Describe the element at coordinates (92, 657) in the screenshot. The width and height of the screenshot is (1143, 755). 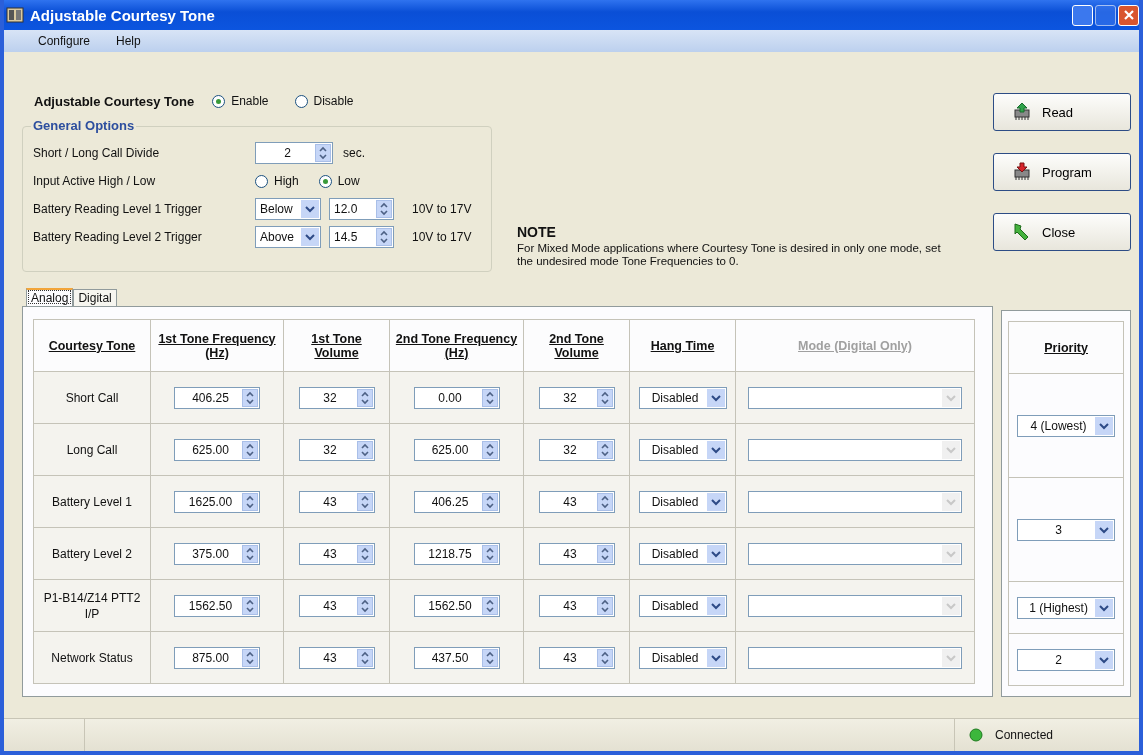
I see `row-label: Network Status` at that location.